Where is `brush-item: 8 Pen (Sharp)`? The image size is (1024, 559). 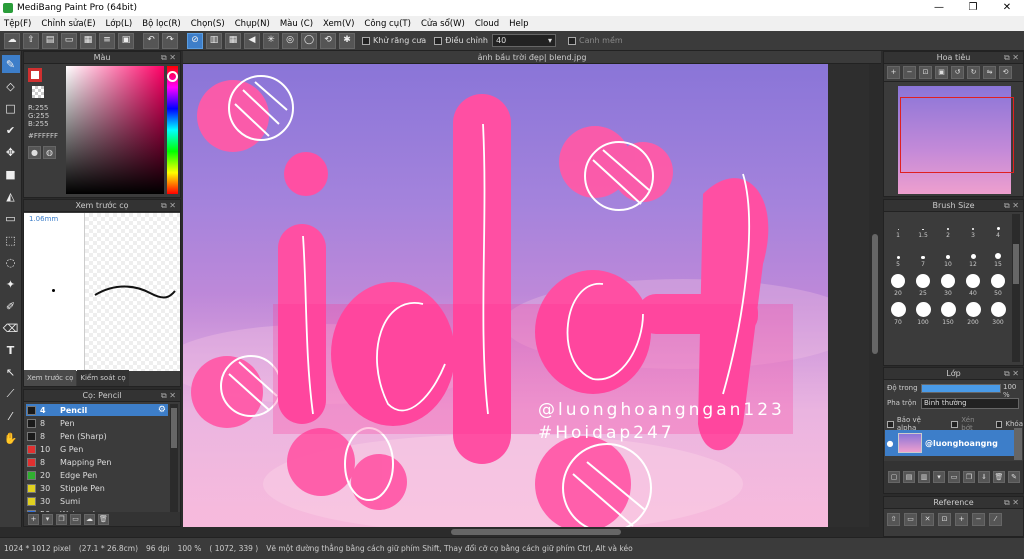 brush-item: 8 Pen (Sharp) is located at coordinates (97, 436).